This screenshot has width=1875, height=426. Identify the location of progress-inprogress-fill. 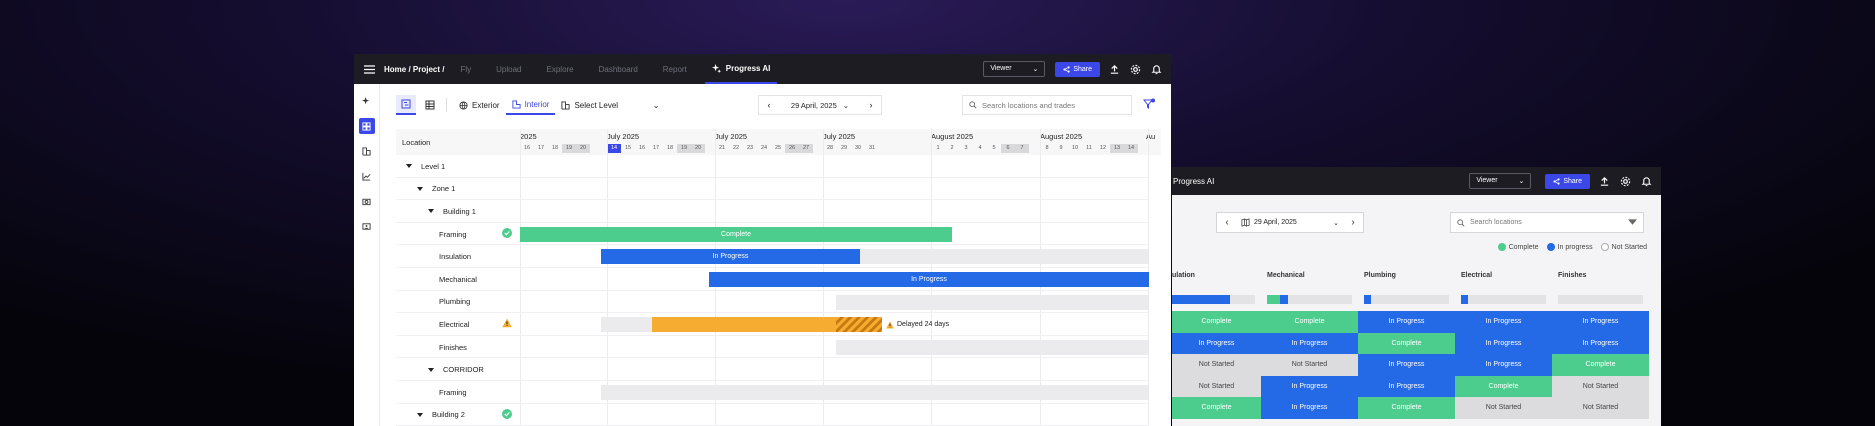
(1367, 299).